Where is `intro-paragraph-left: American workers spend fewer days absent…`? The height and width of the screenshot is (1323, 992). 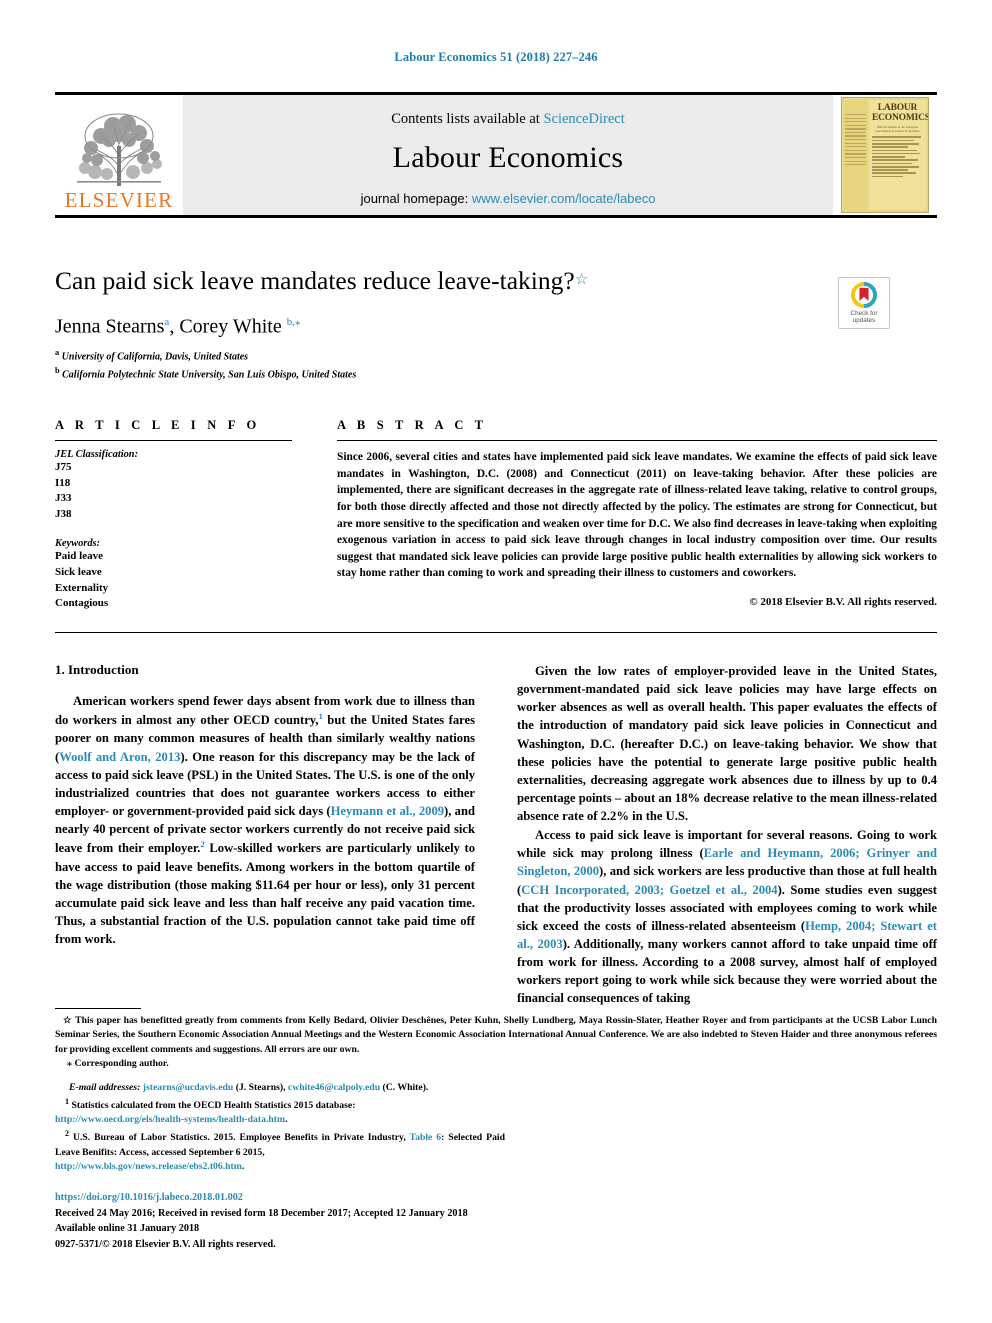 intro-paragraph-left: American workers spend fewer days absent… is located at coordinates (265, 820).